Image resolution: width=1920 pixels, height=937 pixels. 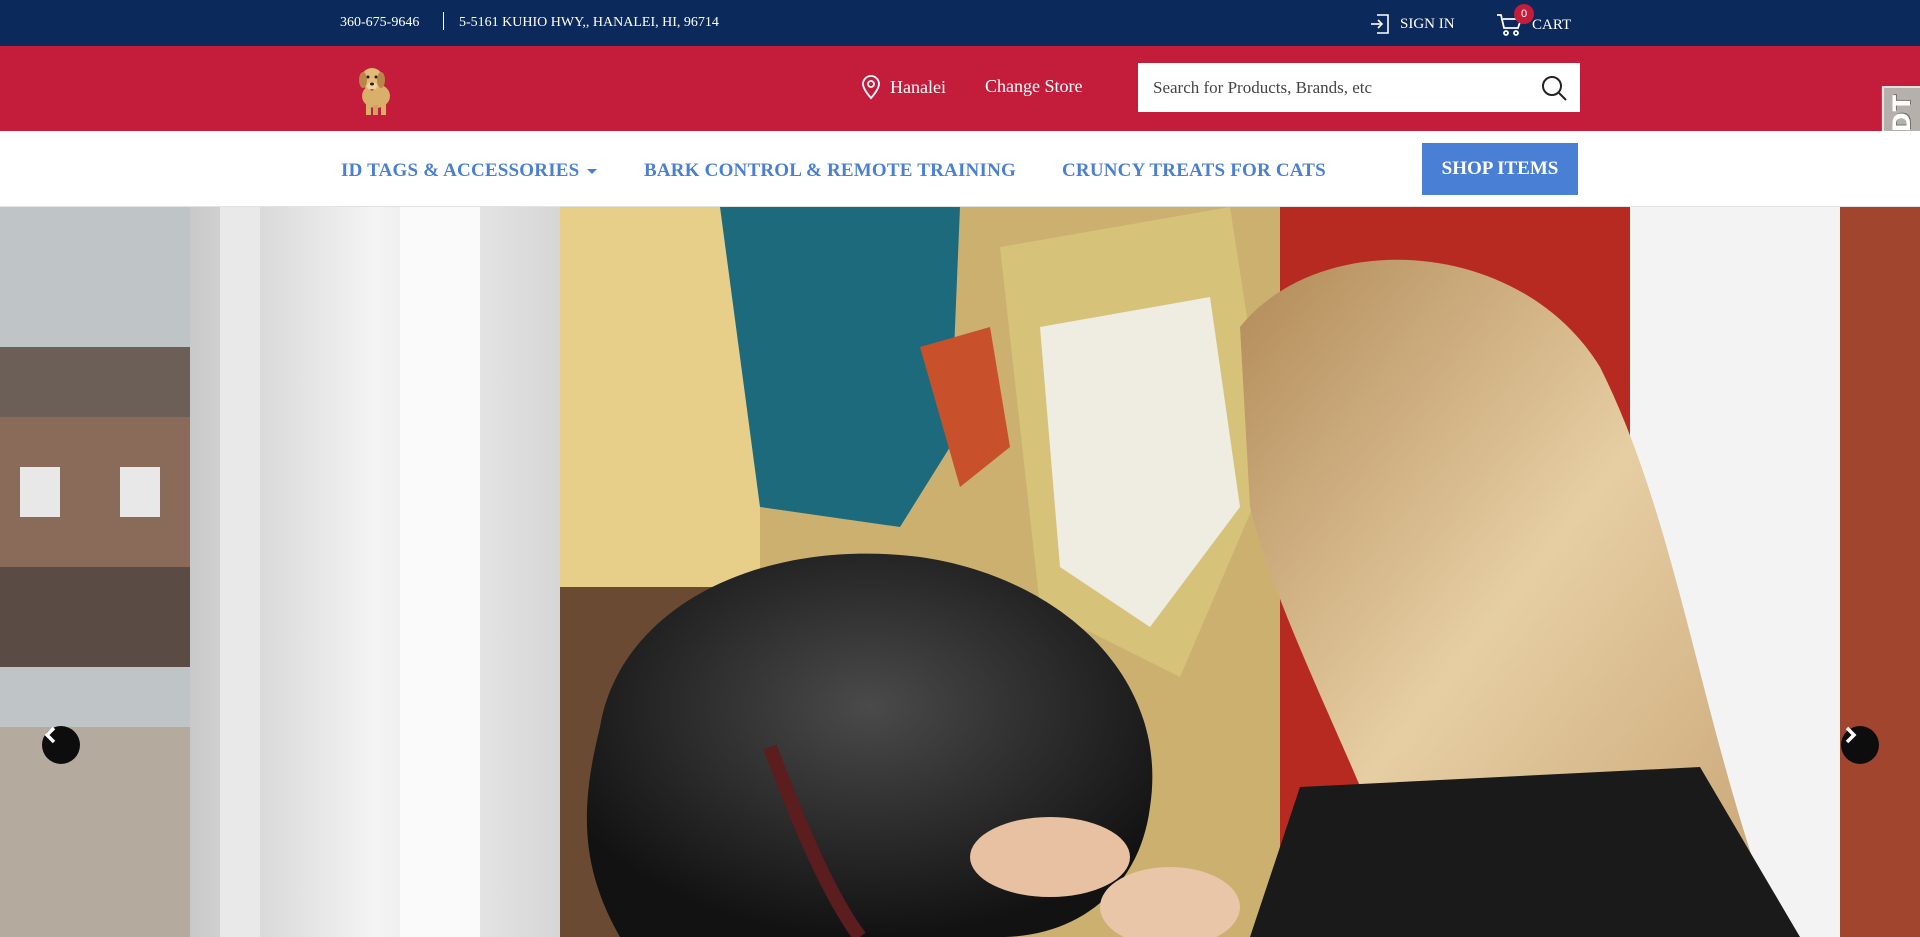 What do you see at coordinates (50, 735) in the screenshot?
I see `chevron-left-icon` at bounding box center [50, 735].